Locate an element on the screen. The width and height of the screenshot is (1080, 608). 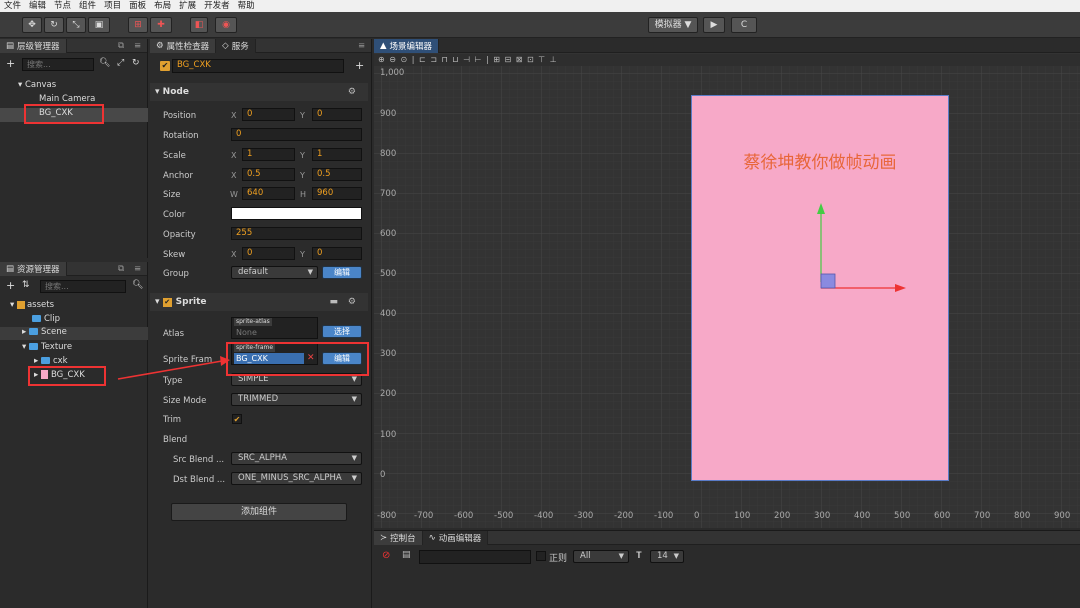
x-tick: 300 is located at coordinates (822, 516).